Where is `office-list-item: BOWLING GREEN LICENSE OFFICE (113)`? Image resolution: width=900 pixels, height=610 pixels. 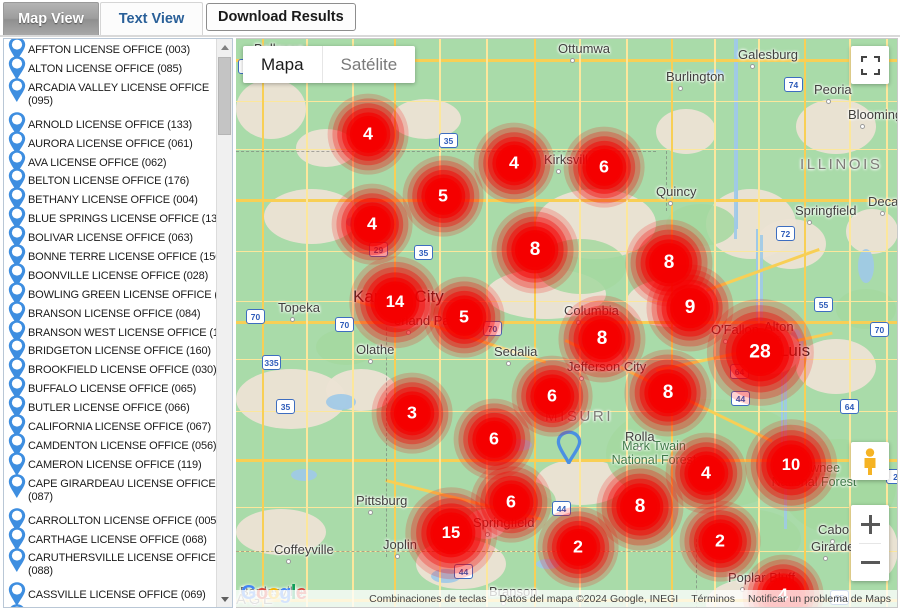 office-list-item: BOWLING GREEN LICENSE OFFICE (113) is located at coordinates (110, 293).